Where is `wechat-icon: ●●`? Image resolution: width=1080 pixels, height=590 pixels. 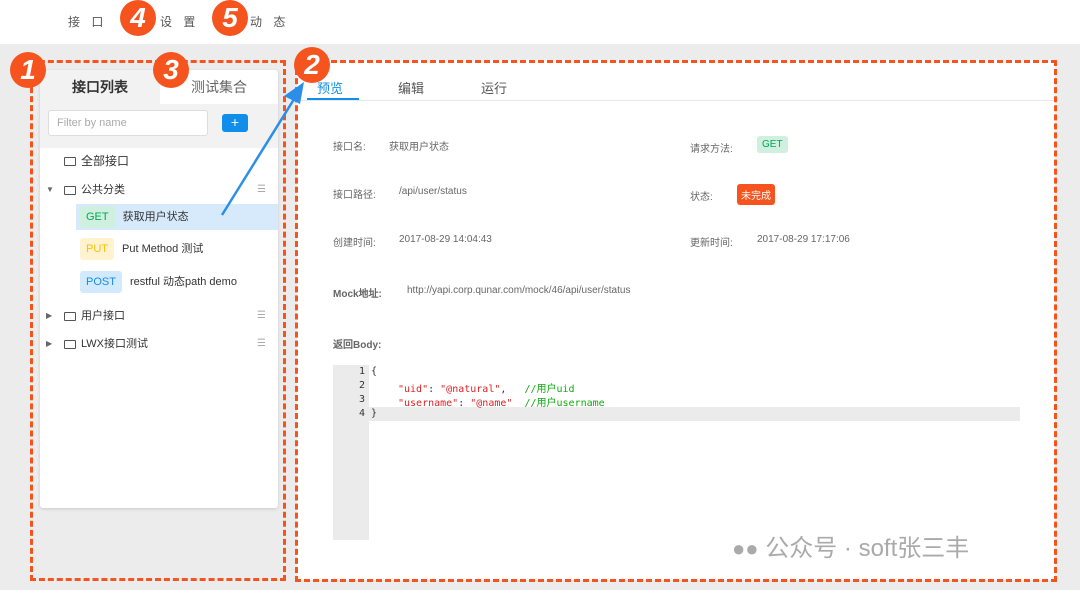
wechat-icon: ●● is located at coordinates (745, 548).